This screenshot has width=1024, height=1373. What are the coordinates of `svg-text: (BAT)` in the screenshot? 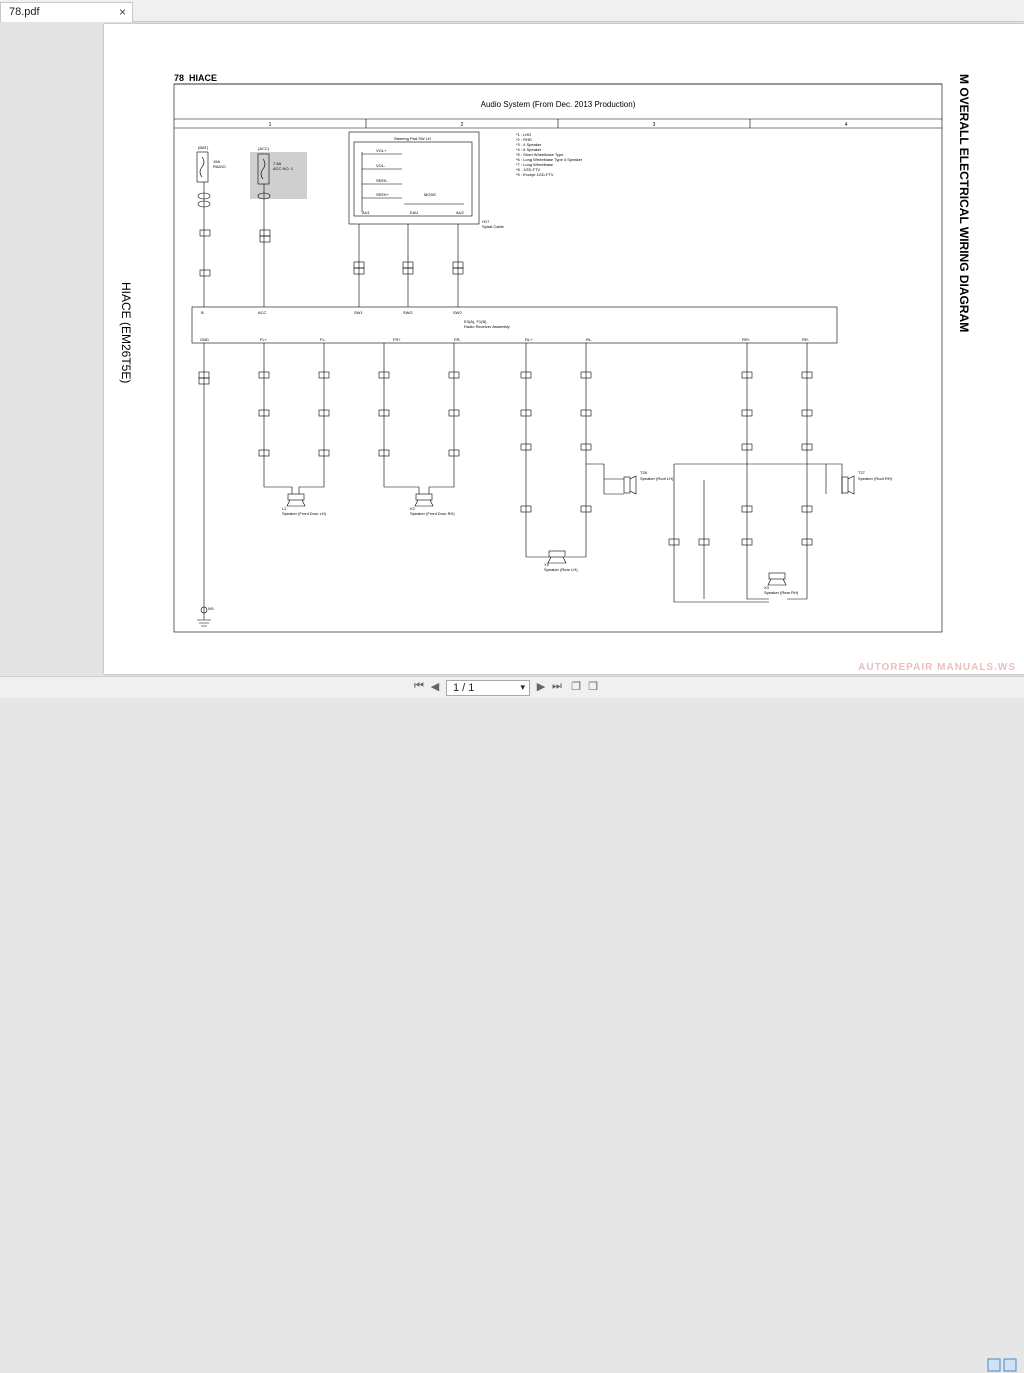 It's located at (203, 147).